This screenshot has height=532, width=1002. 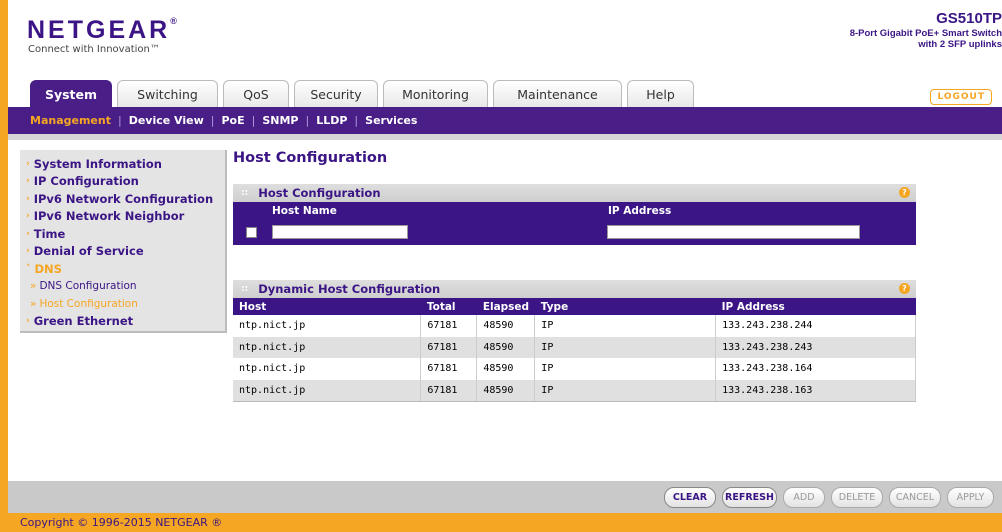 What do you see at coordinates (71, 93) in the screenshot?
I see `tab-system: System` at bounding box center [71, 93].